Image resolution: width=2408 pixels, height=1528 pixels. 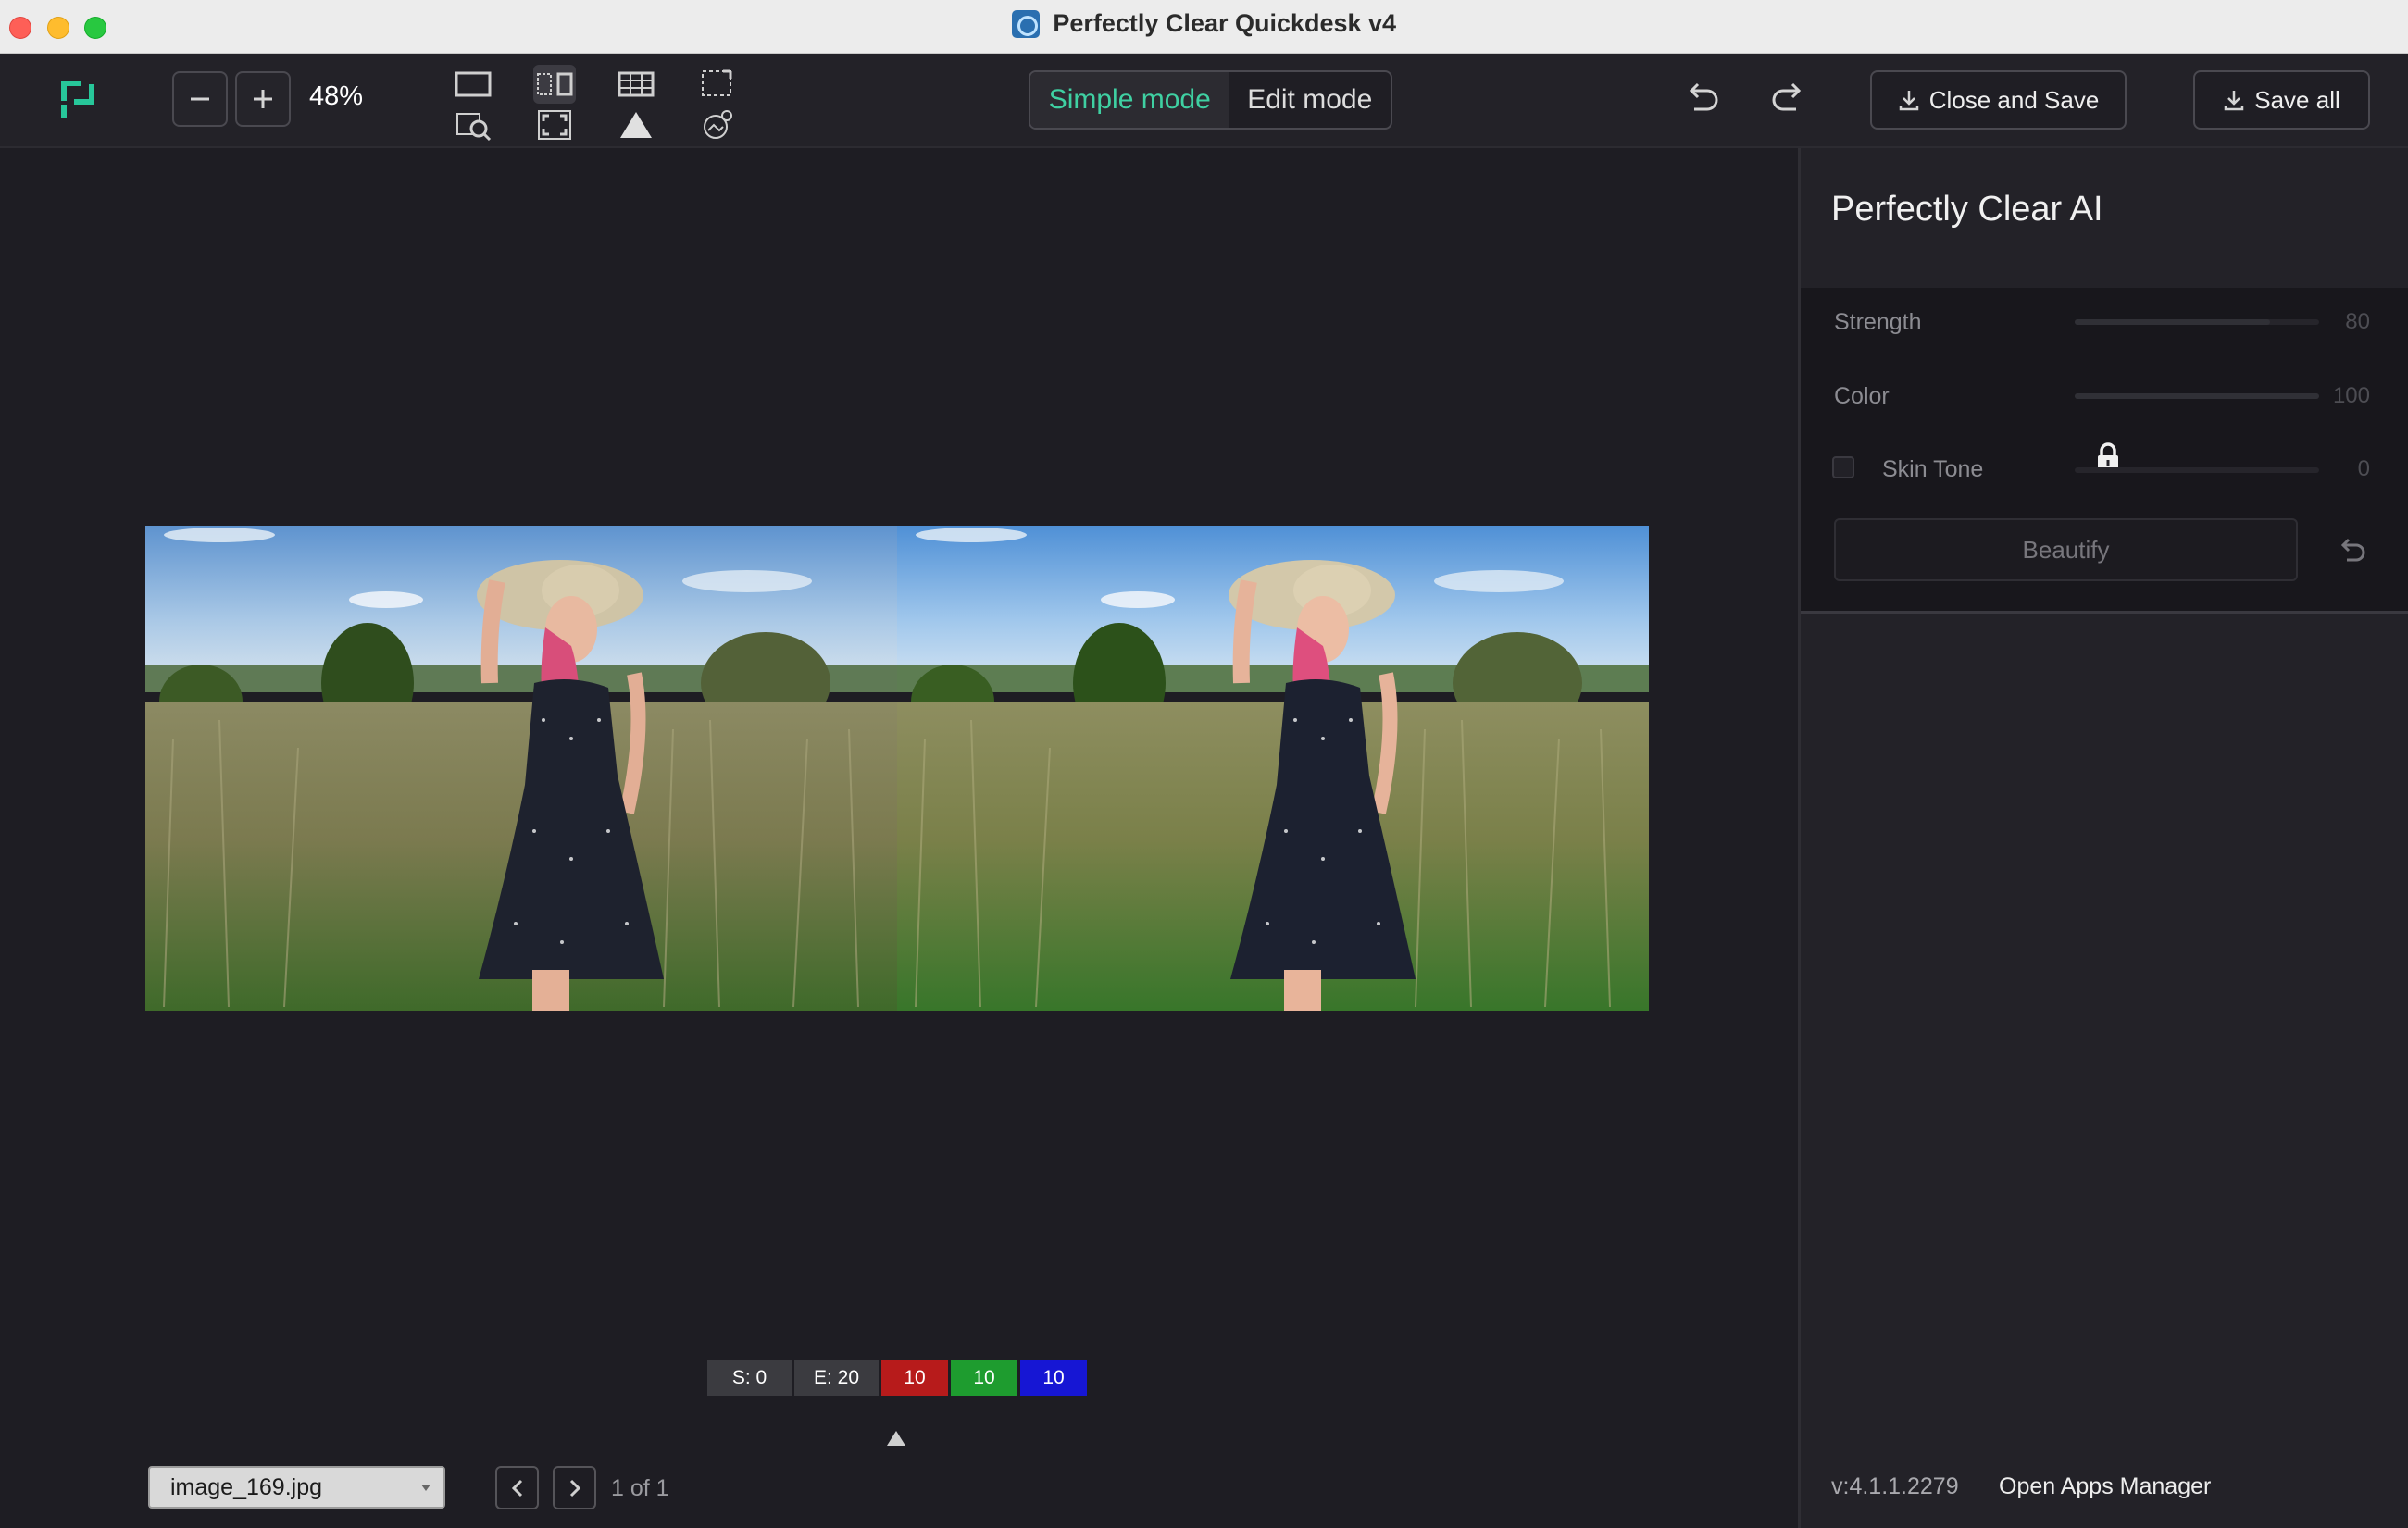 I want to click on open-apps-manager-link: Open Apps Manager, so click(x=2105, y=1487).